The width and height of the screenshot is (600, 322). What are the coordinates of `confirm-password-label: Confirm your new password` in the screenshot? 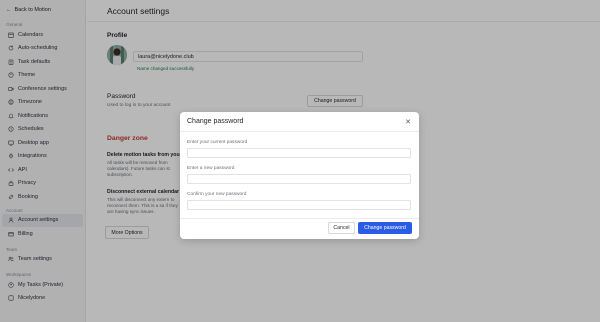 It's located at (217, 194).